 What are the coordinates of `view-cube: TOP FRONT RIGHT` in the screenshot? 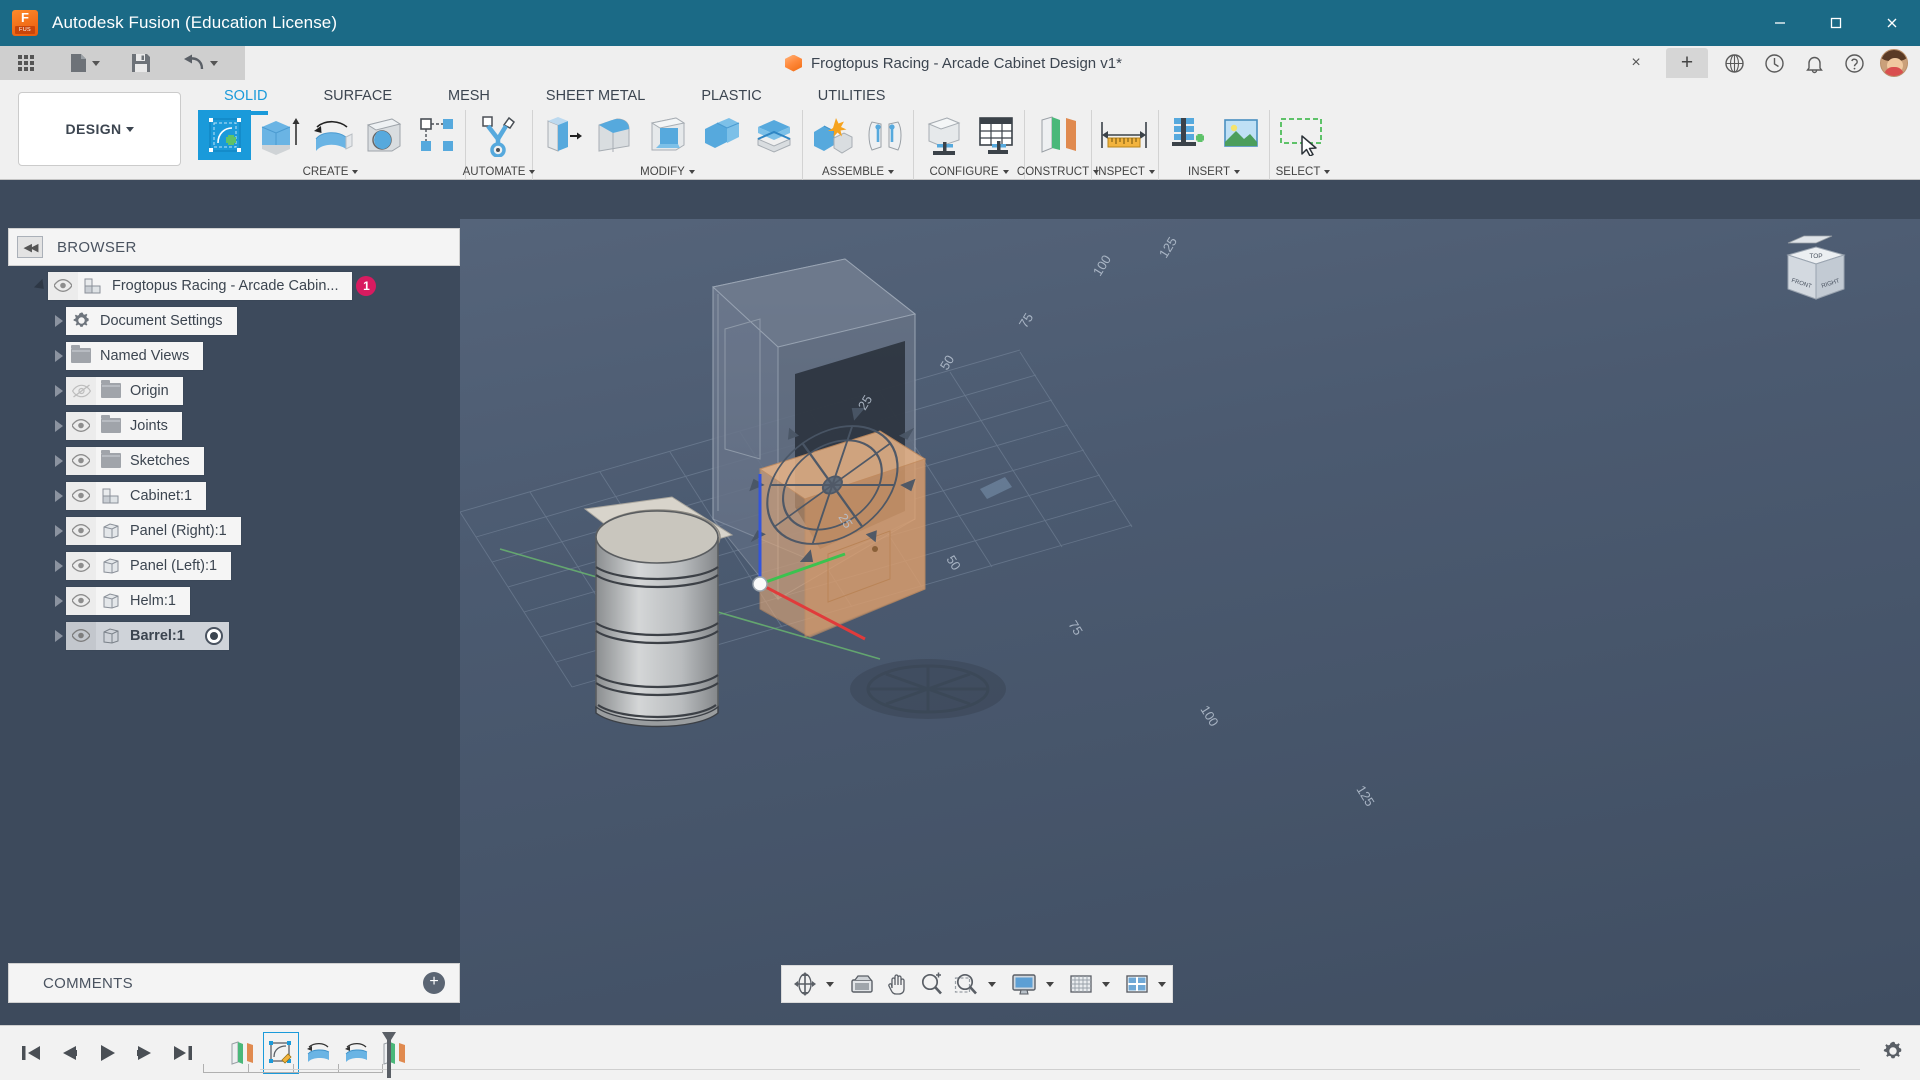 It's located at (1824, 283).